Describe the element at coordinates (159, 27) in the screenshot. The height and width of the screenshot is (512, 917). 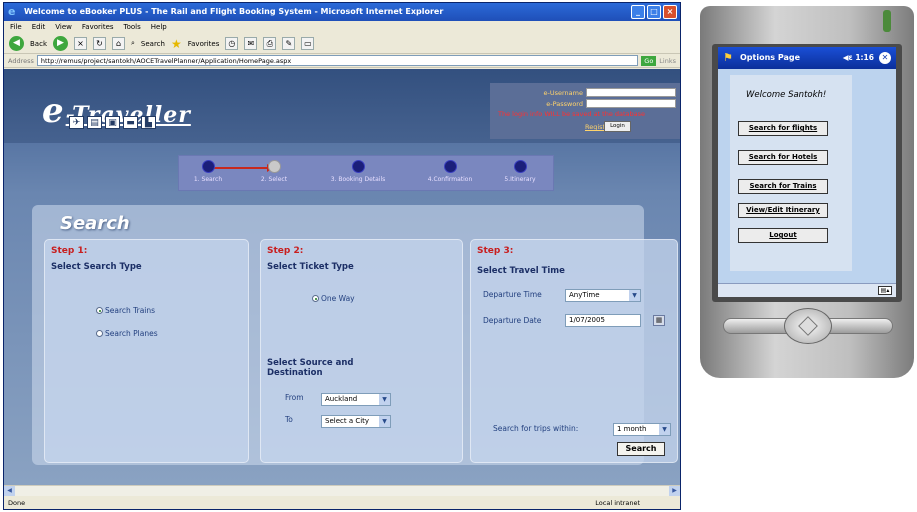
I see `menu-help: Help` at that location.